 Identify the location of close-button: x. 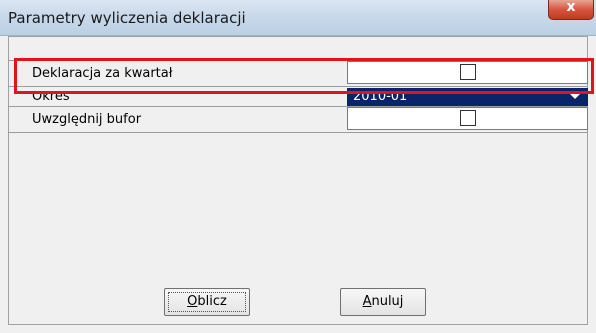
(571, 10).